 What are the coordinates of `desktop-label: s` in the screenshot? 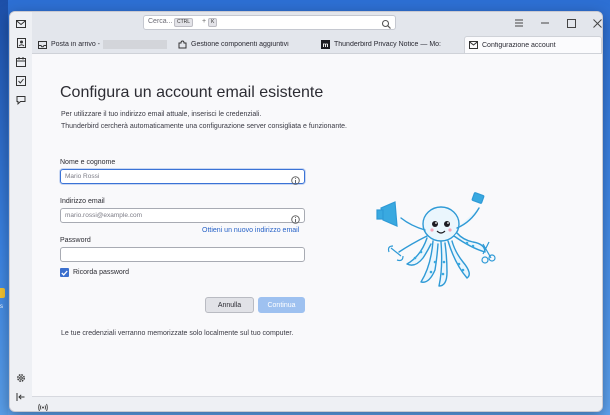 It's located at (1, 307).